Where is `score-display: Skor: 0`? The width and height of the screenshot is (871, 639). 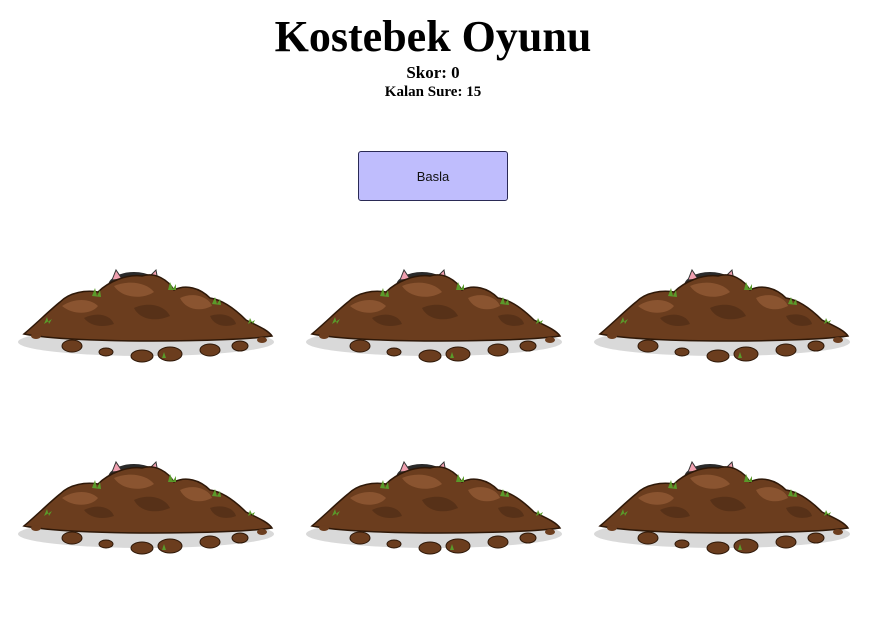
score-display: Skor: 0 is located at coordinates (433, 72).